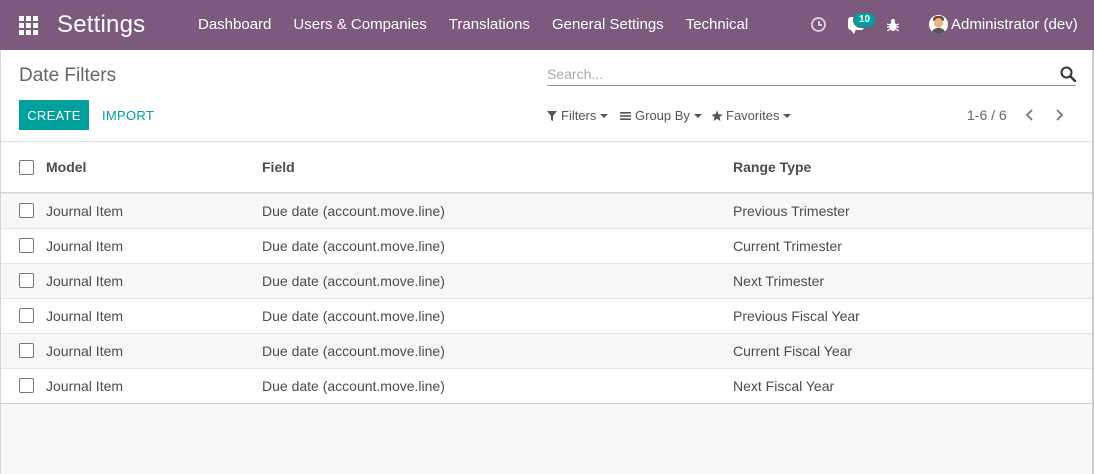  What do you see at coordinates (787, 246) in the screenshot?
I see `cell-range-type: Current Trimester` at bounding box center [787, 246].